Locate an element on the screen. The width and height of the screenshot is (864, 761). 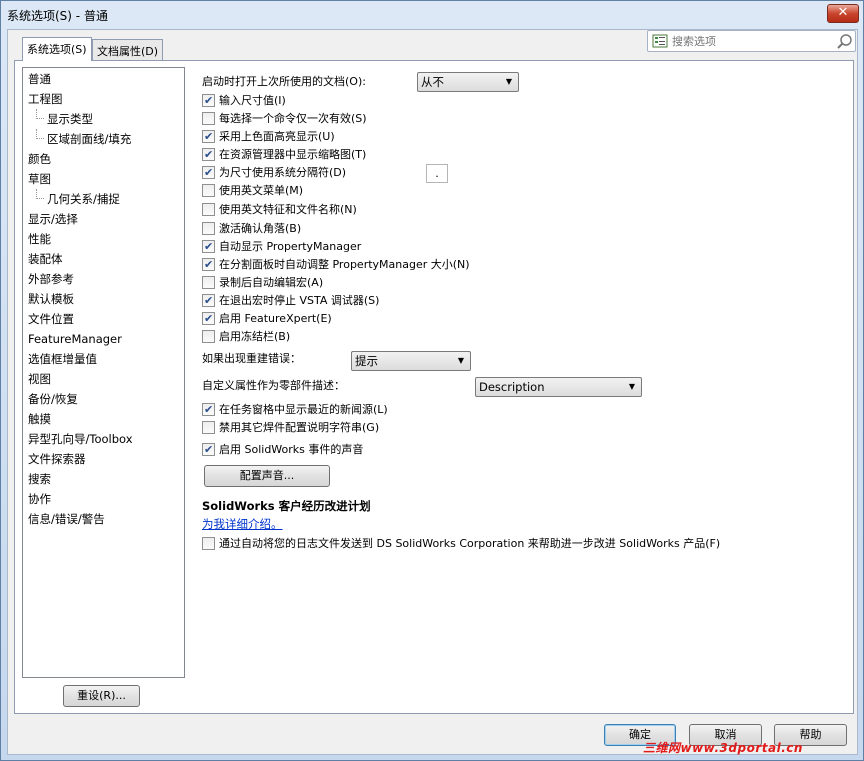
tree-item-area-hatch: 区域剖面线/填充 is located at coordinates (103, 139).